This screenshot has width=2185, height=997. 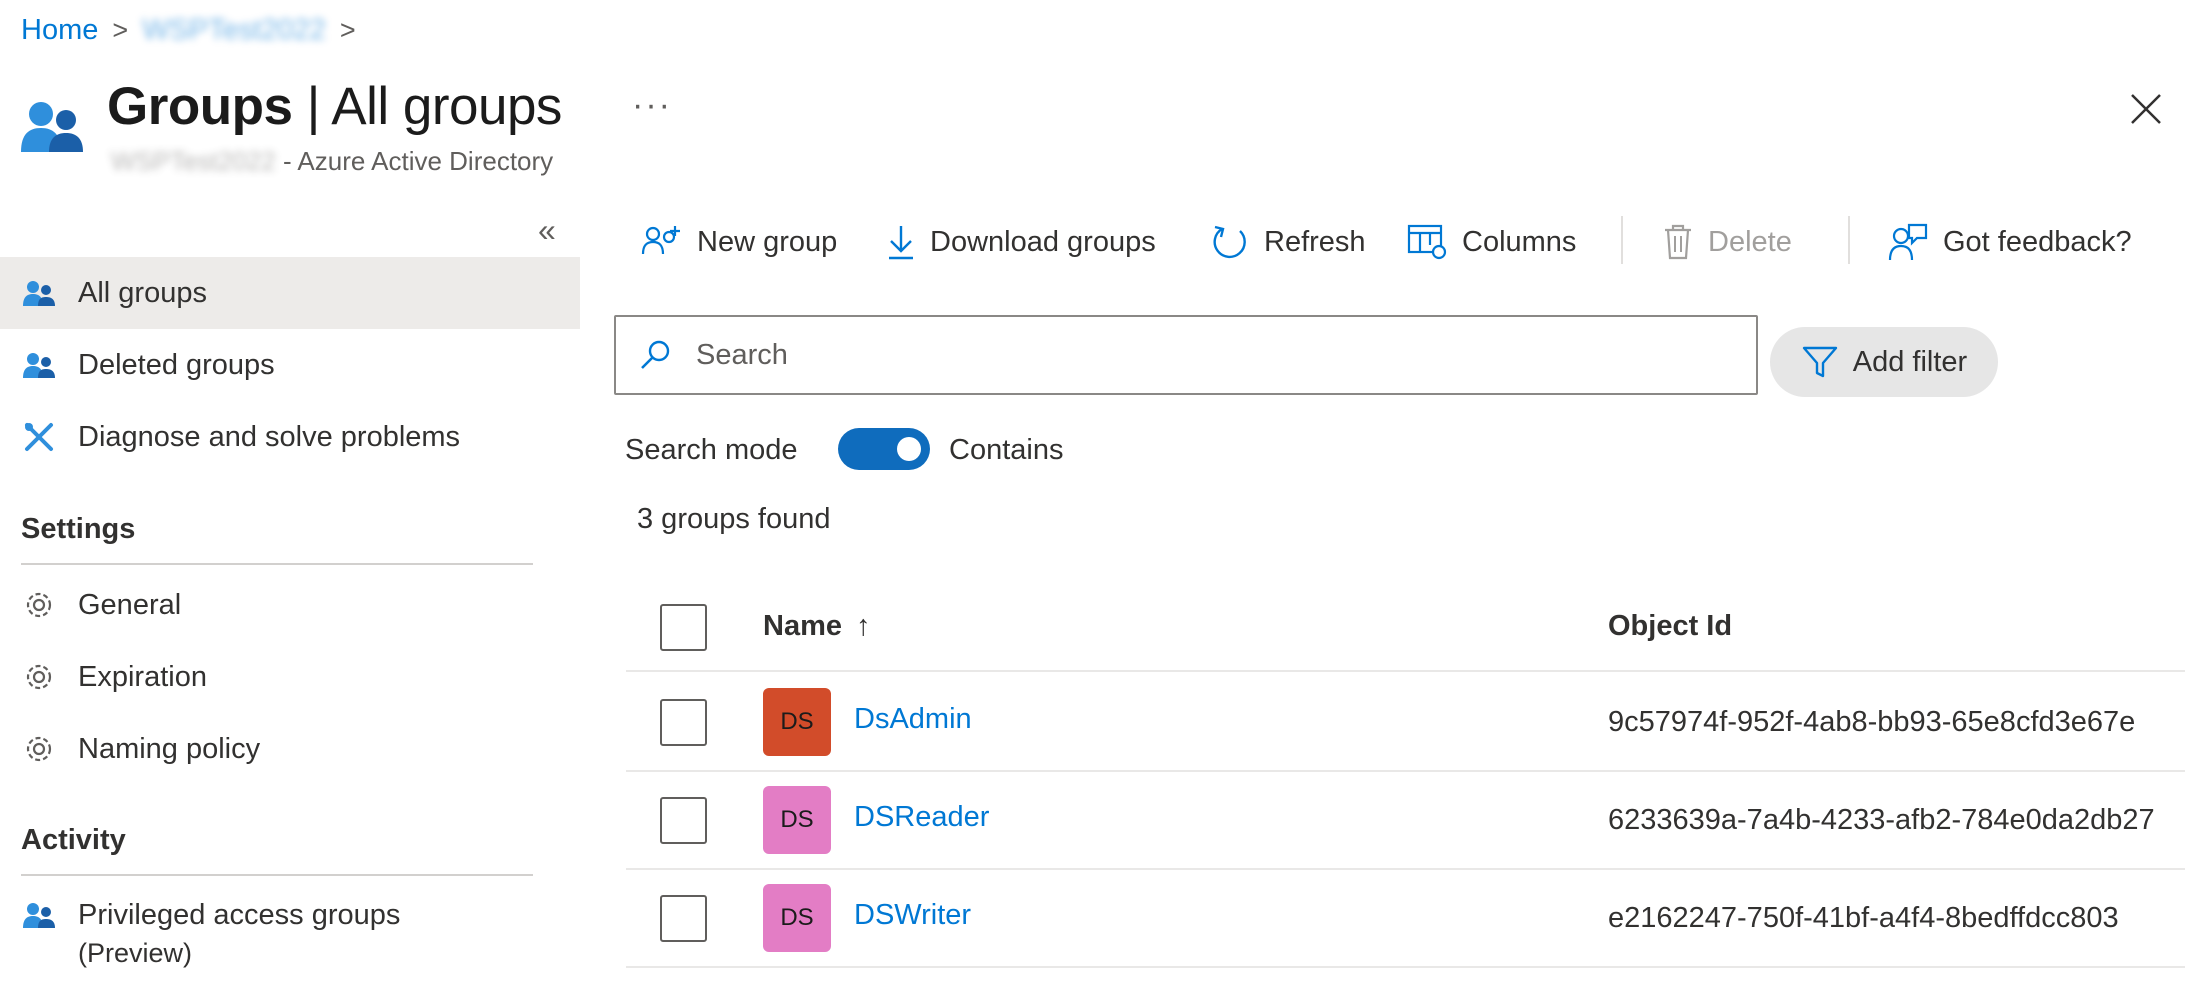 I want to click on new-group-button: New group, so click(x=739, y=242).